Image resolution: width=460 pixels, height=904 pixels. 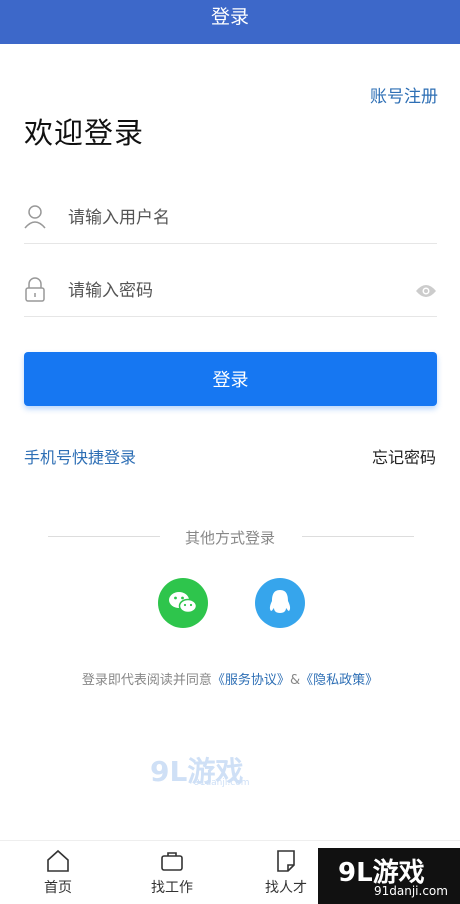 I want to click on register-link: 账号注册, so click(x=404, y=94).